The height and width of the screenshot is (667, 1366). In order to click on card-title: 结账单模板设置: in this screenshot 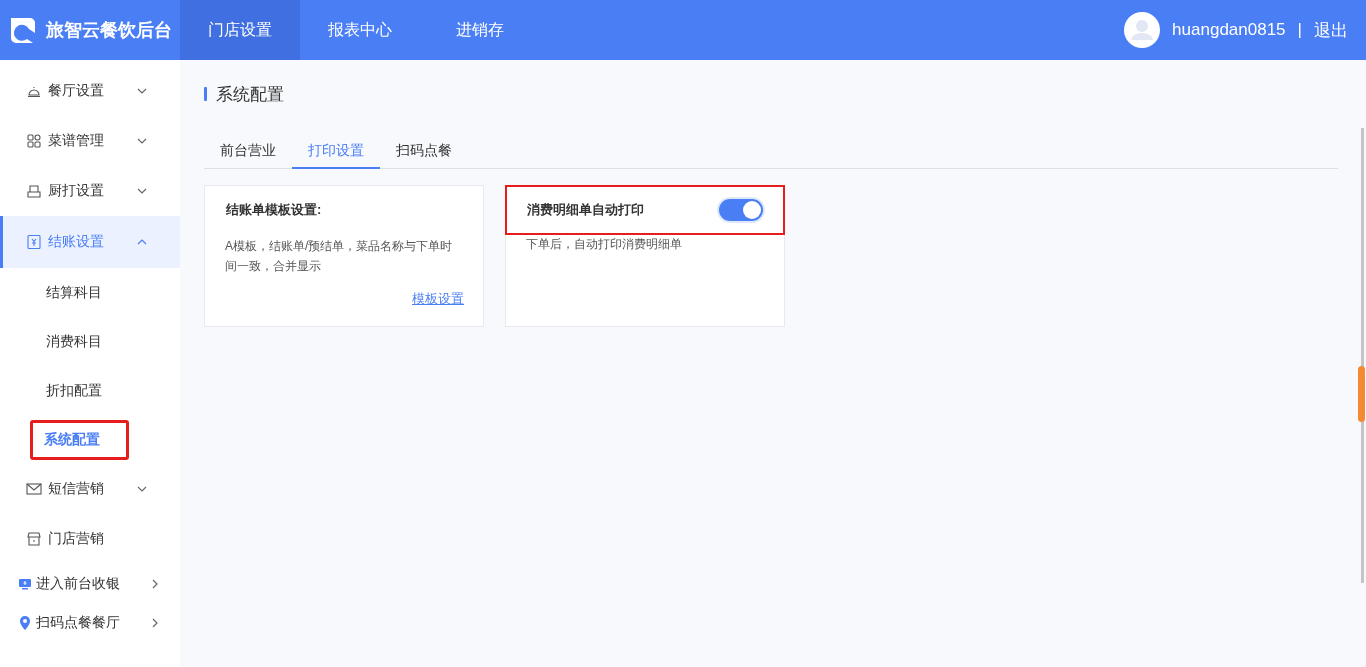, I will do `click(274, 210)`.